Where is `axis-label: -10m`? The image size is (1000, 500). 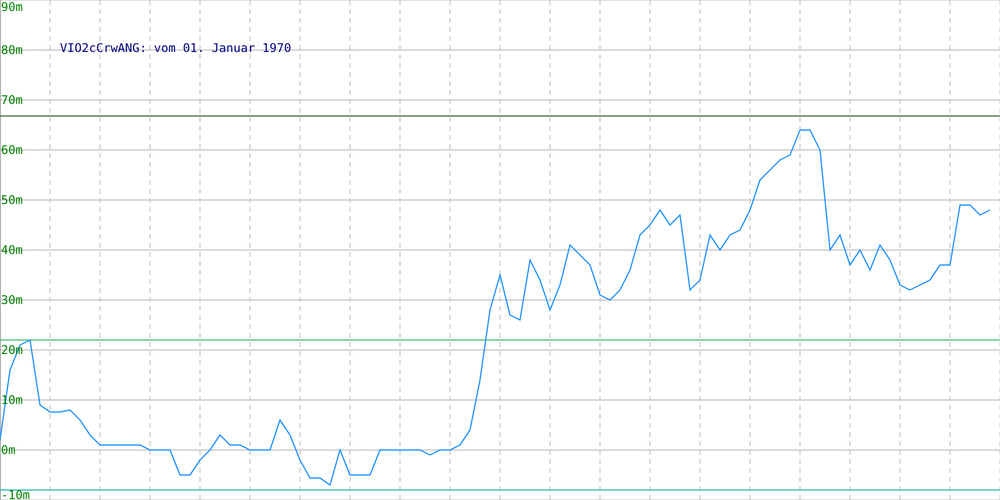
axis-label: -10m is located at coordinates (15, 494).